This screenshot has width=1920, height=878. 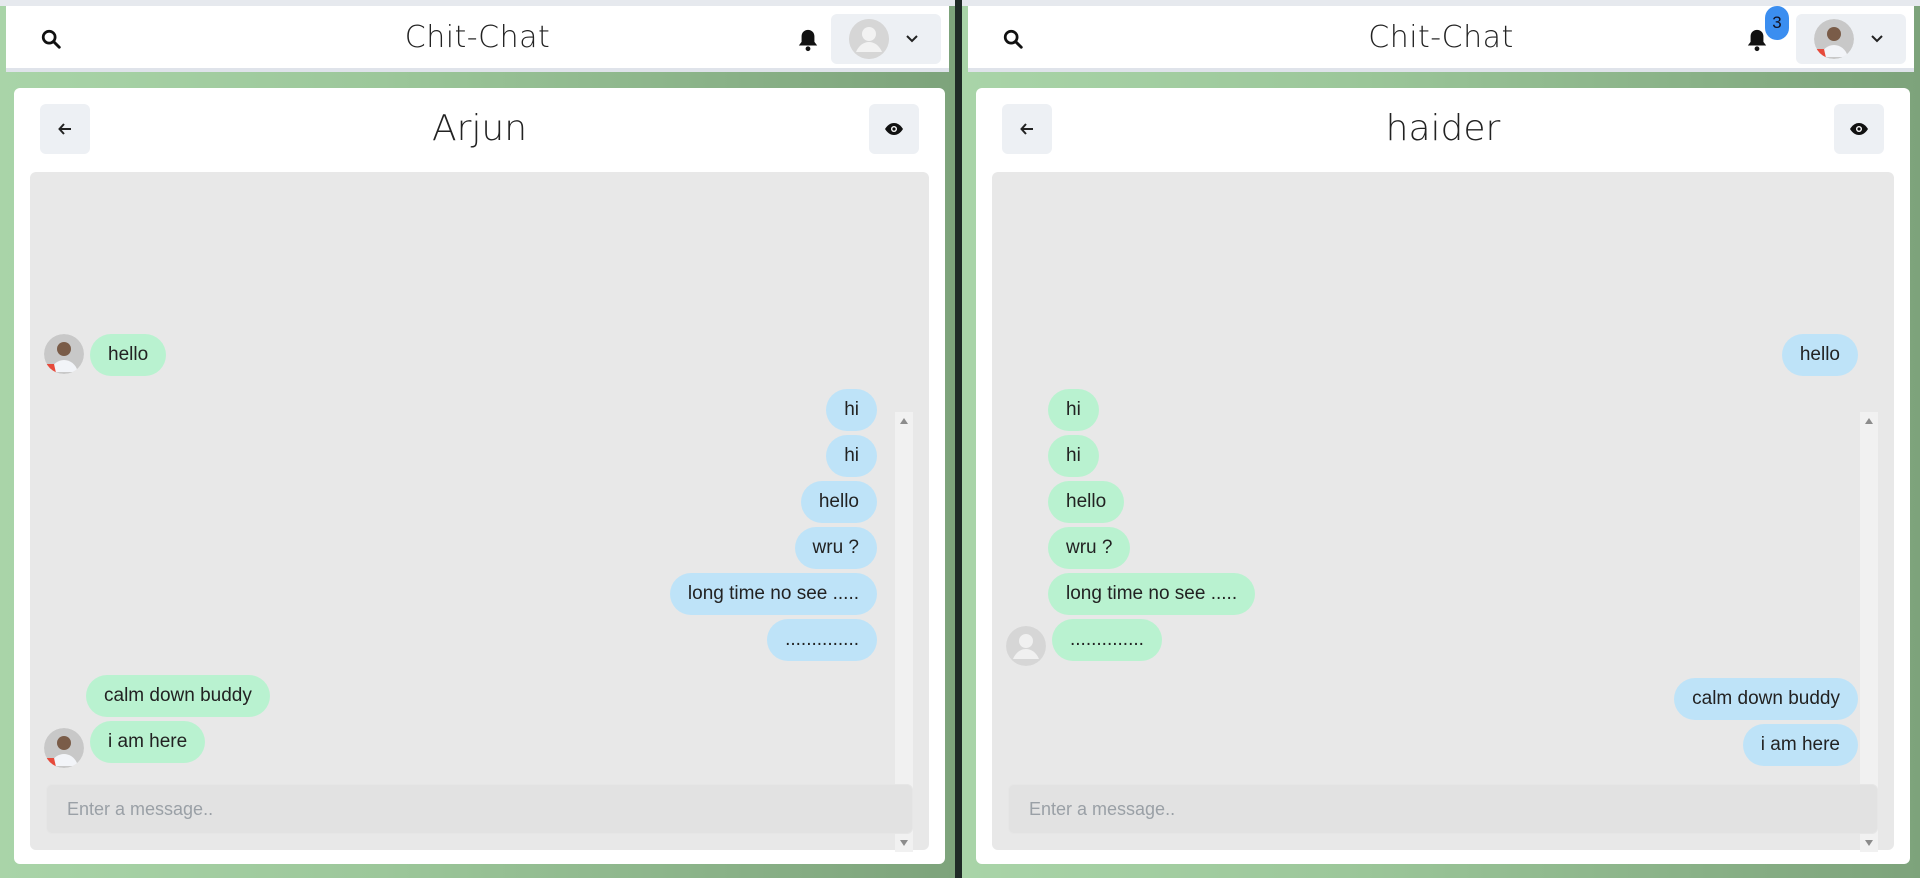 What do you see at coordinates (958, 439) in the screenshot?
I see `window-divider` at bounding box center [958, 439].